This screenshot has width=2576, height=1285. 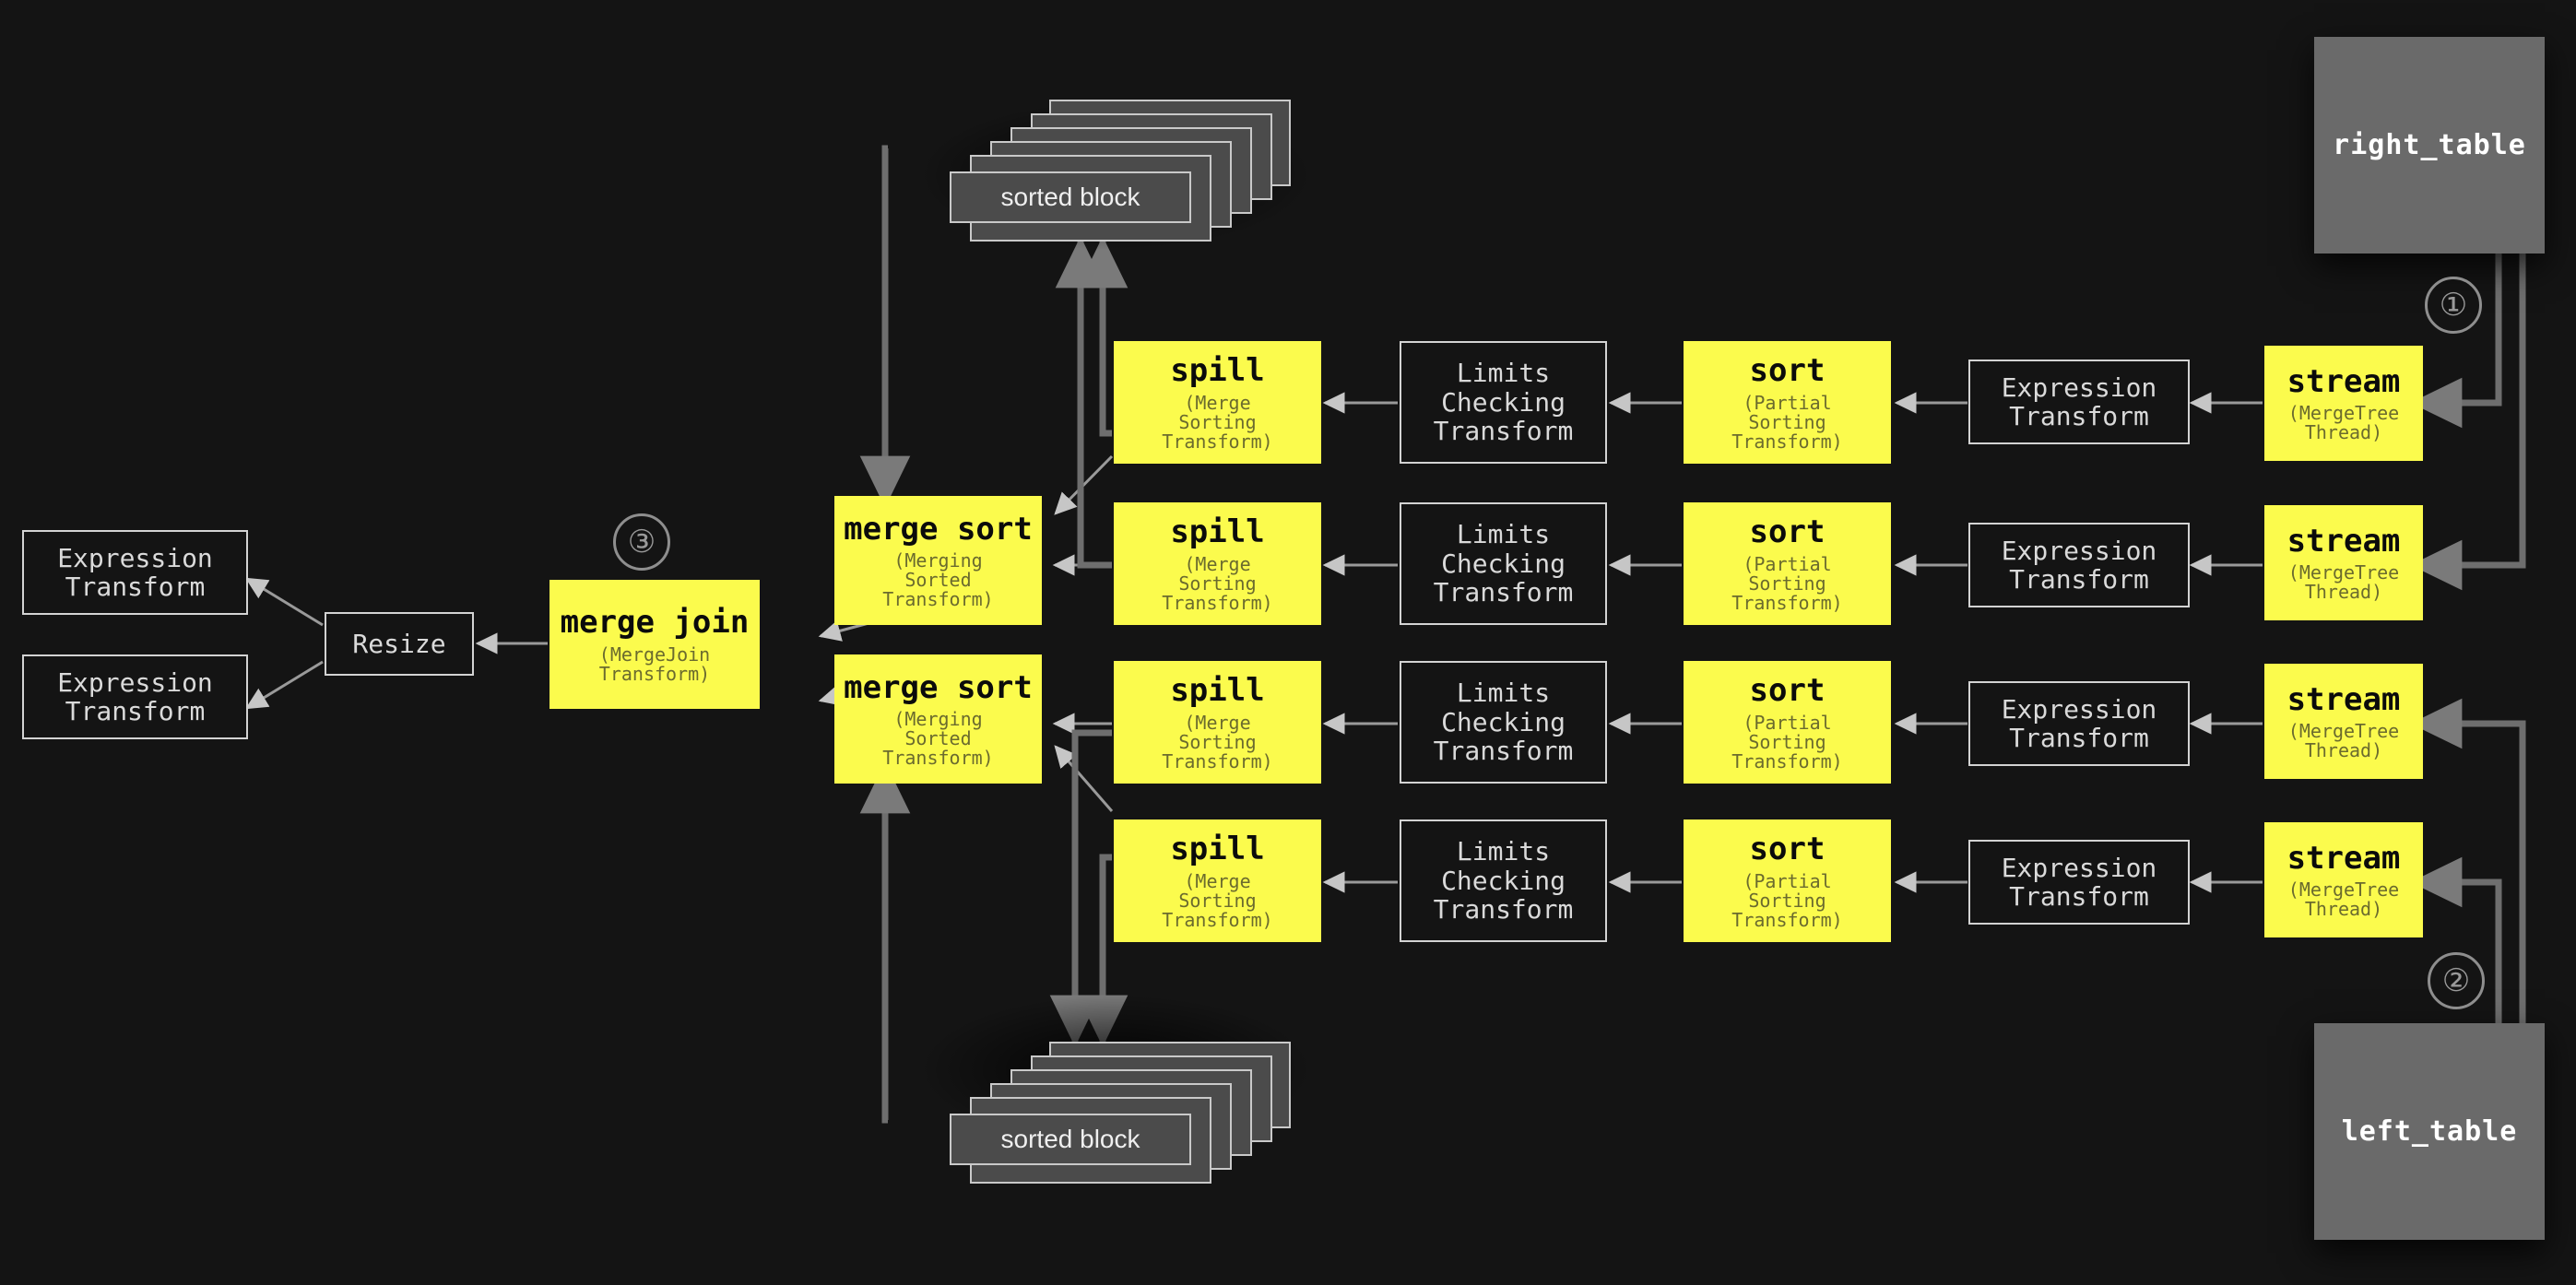 What do you see at coordinates (655, 623) in the screenshot?
I see `merge-join-title: merge join` at bounding box center [655, 623].